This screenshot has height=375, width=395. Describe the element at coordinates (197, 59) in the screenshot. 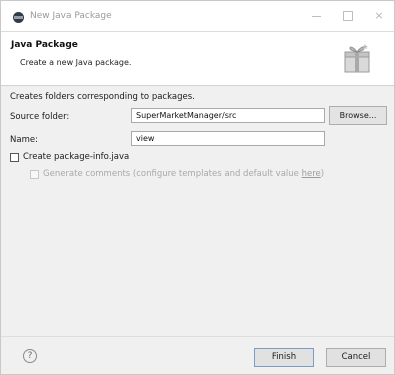

I see `wizard-banner: Java Package Create a new Java package.` at that location.